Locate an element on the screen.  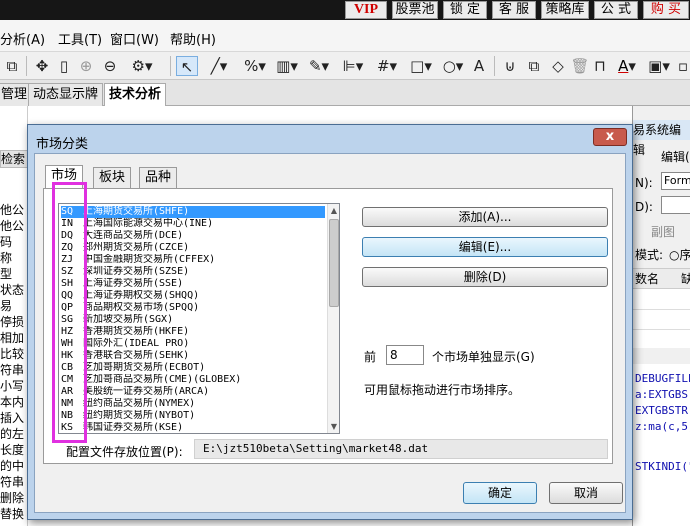
function-list-item: 码 is located at coordinates (6, 241).